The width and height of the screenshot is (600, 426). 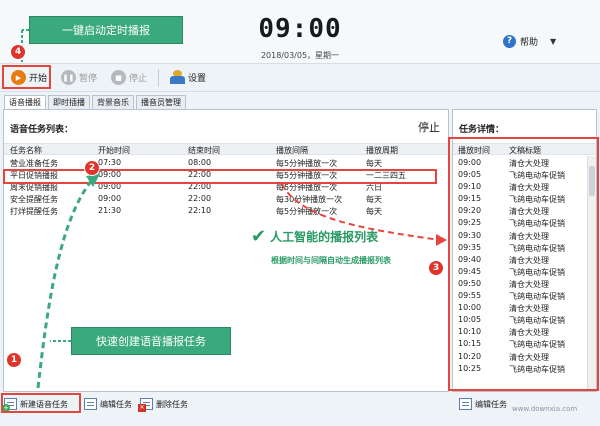 I want to click on ai-list-title: ✔ 人工智能的播报列表, so click(x=314, y=236).